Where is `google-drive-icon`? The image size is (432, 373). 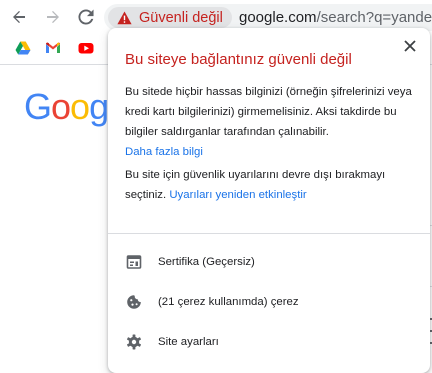 google-drive-icon is located at coordinates (23, 48).